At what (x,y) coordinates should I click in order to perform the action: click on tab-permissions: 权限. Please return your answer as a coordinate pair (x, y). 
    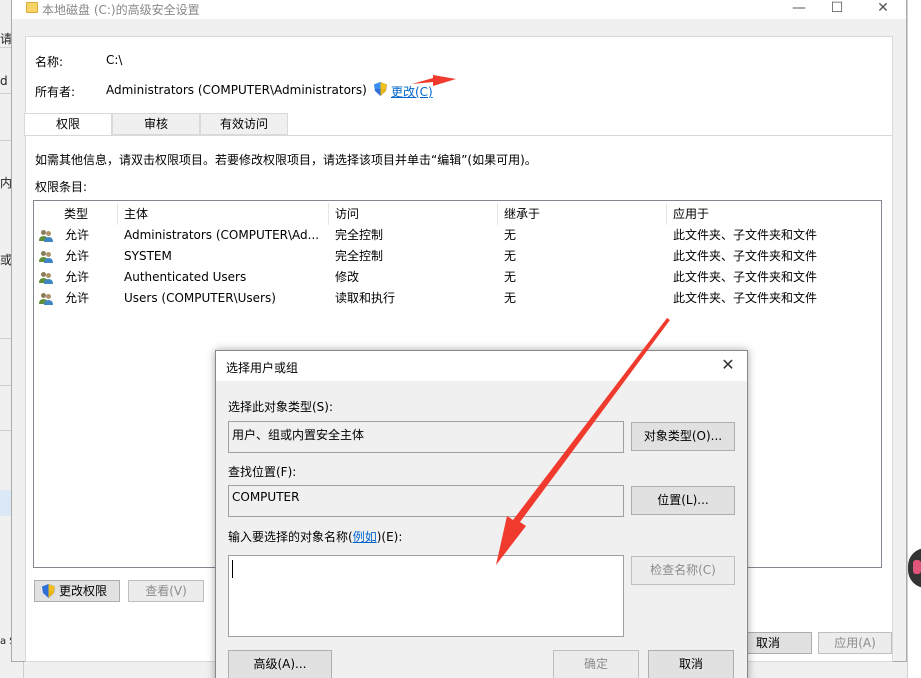
    Looking at the image, I should click on (68, 124).